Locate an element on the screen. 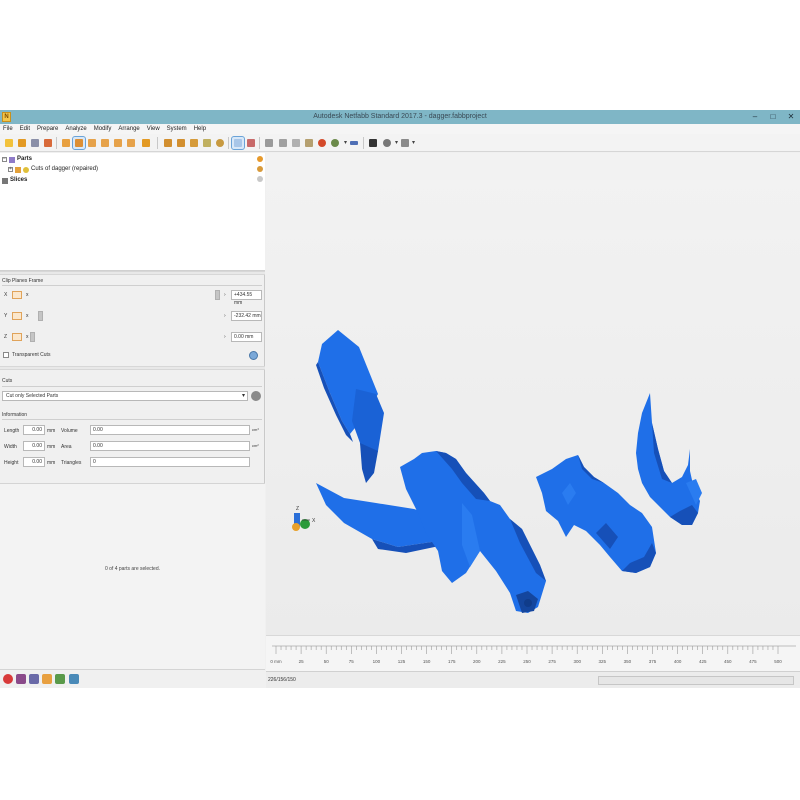 The image size is (800, 800). color-icon is located at coordinates (322, 143).